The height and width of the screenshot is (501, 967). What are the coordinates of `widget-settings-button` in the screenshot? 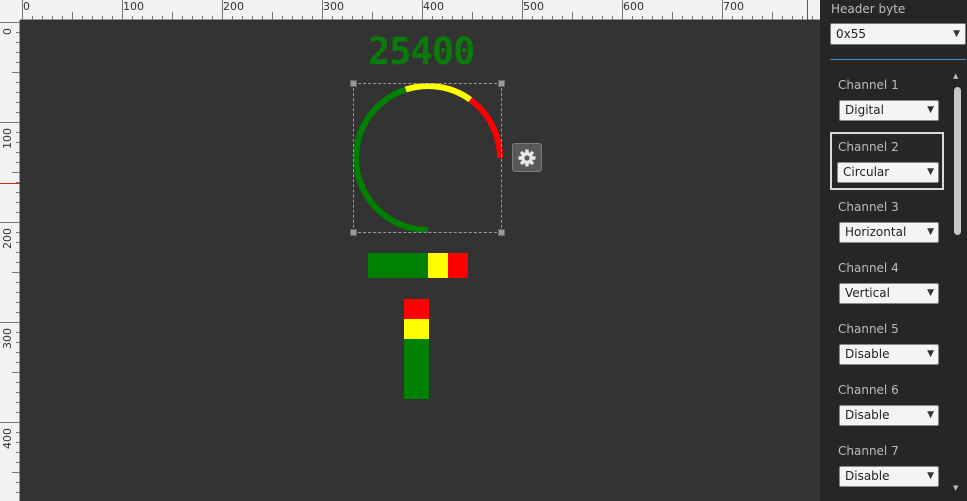 It's located at (527, 157).